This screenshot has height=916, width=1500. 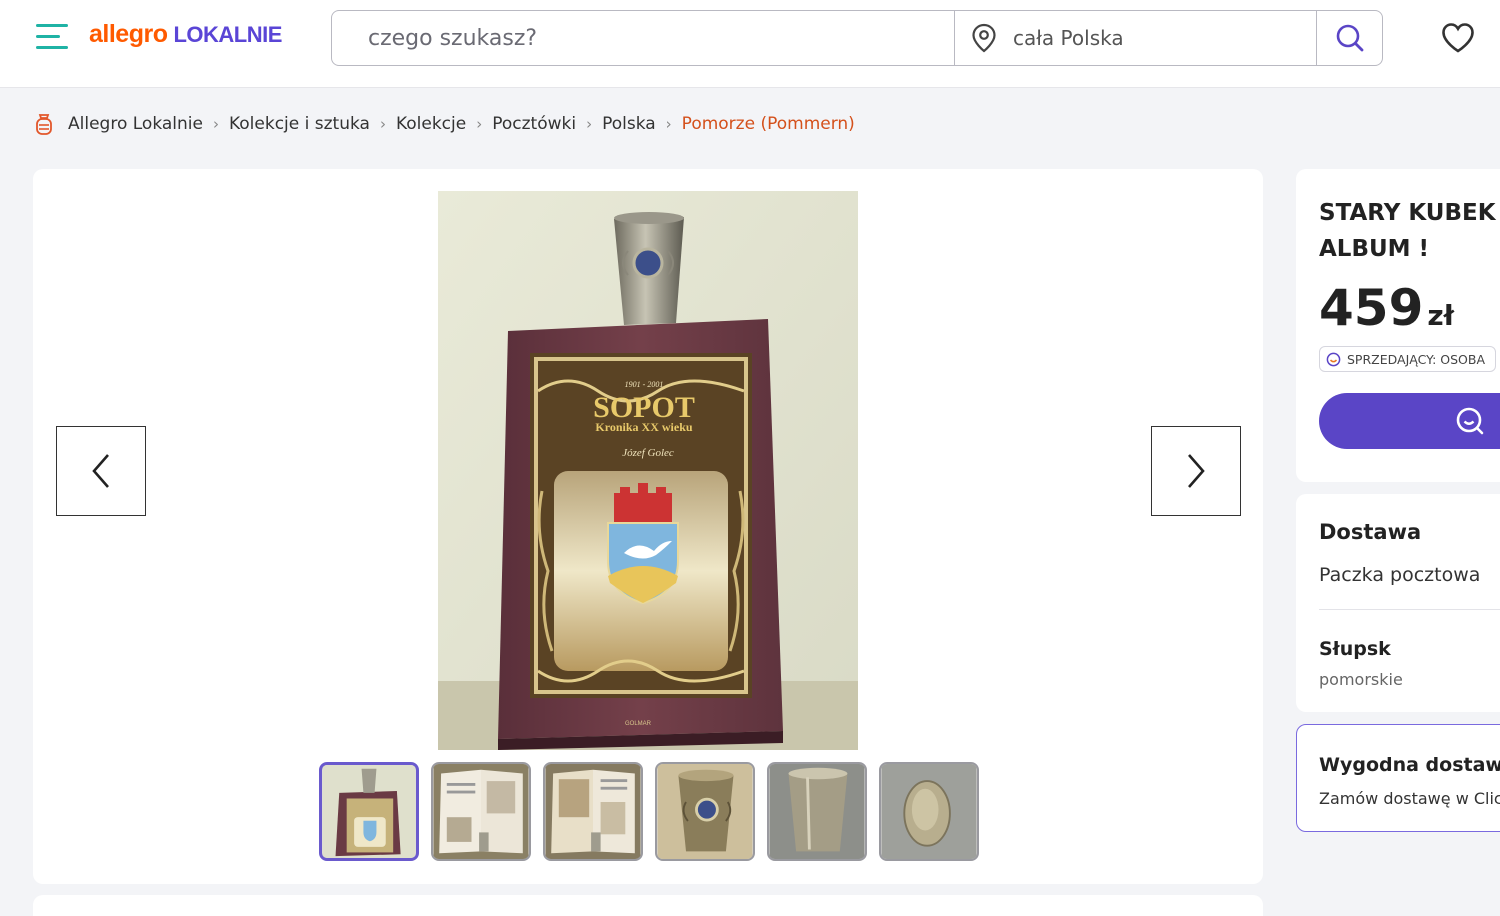 I want to click on breadcrumb-item: Pocztówki, so click(x=534, y=124).